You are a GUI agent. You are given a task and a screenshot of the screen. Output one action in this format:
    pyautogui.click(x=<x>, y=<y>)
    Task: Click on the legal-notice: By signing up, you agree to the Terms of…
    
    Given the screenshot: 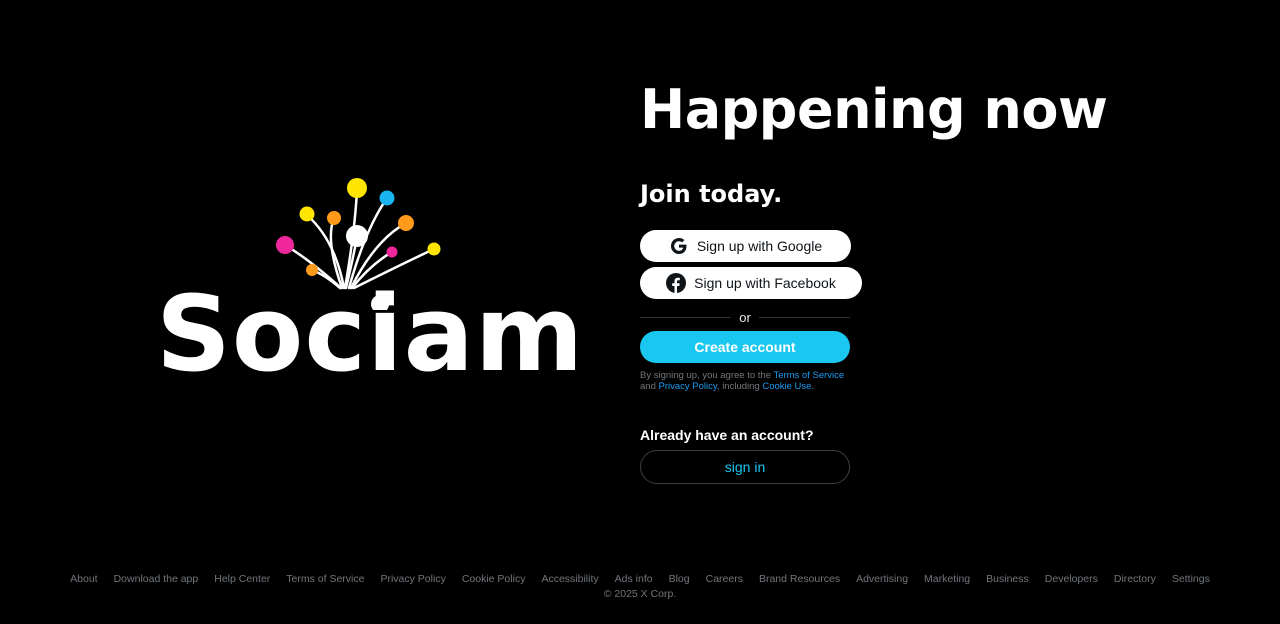 What is the action you would take?
    pyautogui.click(x=755, y=381)
    